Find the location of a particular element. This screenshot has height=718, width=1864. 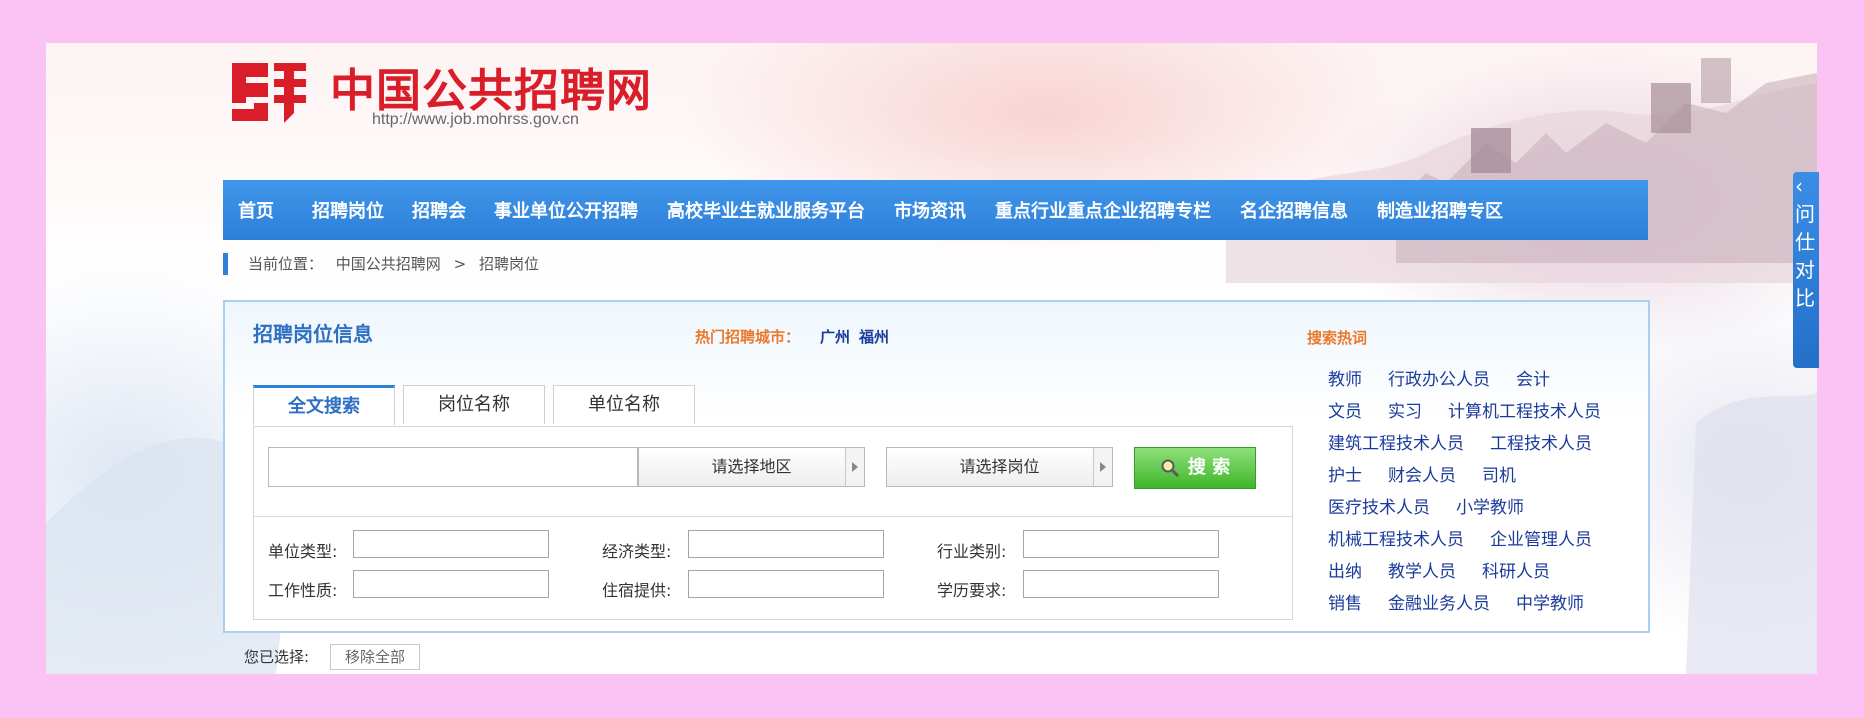

breadcrumb-label: 当前位置： is located at coordinates (286, 264).